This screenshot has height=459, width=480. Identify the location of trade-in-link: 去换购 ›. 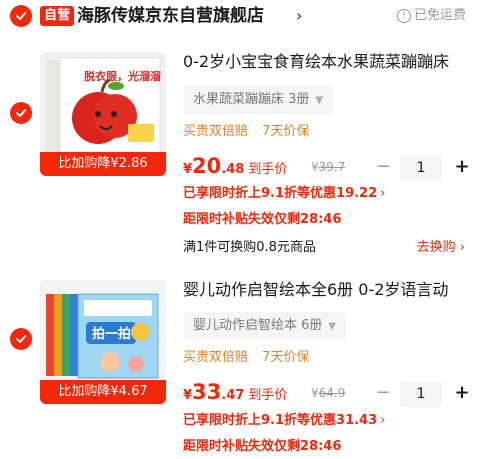
(441, 248).